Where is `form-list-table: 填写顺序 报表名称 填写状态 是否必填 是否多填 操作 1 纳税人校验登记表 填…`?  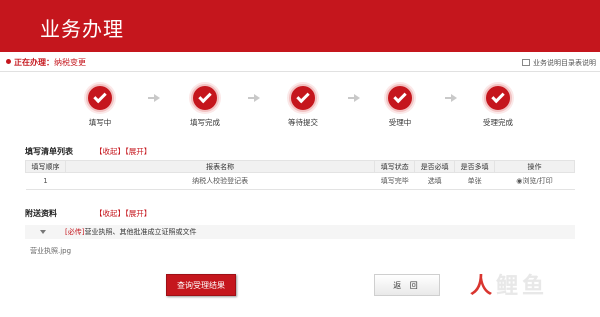 form-list-table: 填写顺序 报表名称 填写状态 是否必填 是否多填 操作 1 纳税人校验登记表 填… is located at coordinates (300, 175).